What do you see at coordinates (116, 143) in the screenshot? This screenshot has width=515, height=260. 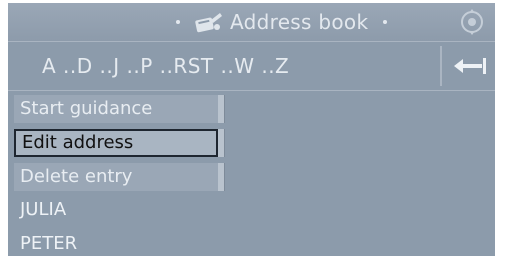 I see `menu-item-edit-address: Edit address` at bounding box center [116, 143].